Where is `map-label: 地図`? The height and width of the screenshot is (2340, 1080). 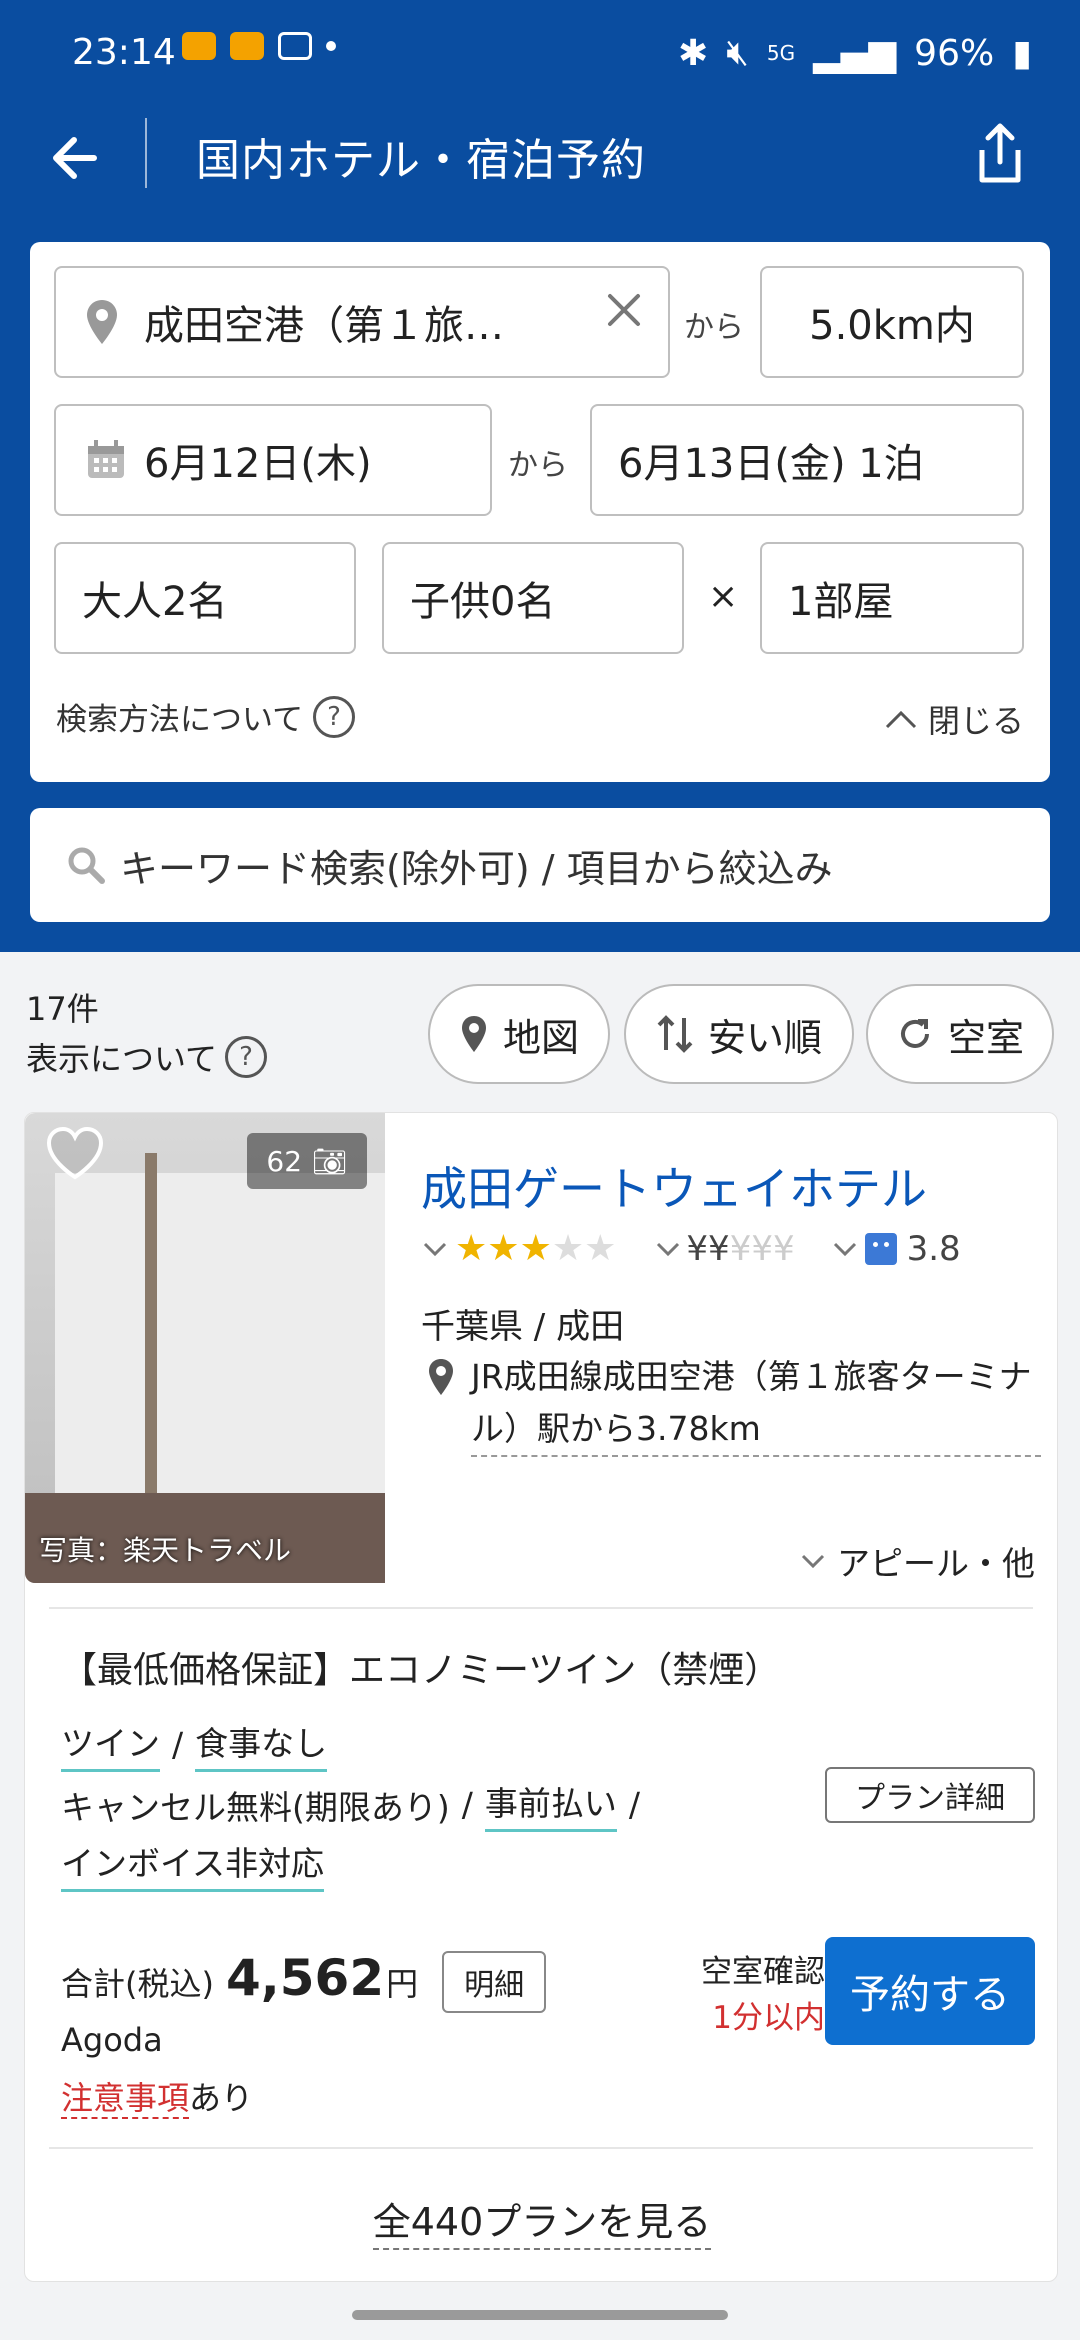 map-label: 地図 is located at coordinates (540, 1037).